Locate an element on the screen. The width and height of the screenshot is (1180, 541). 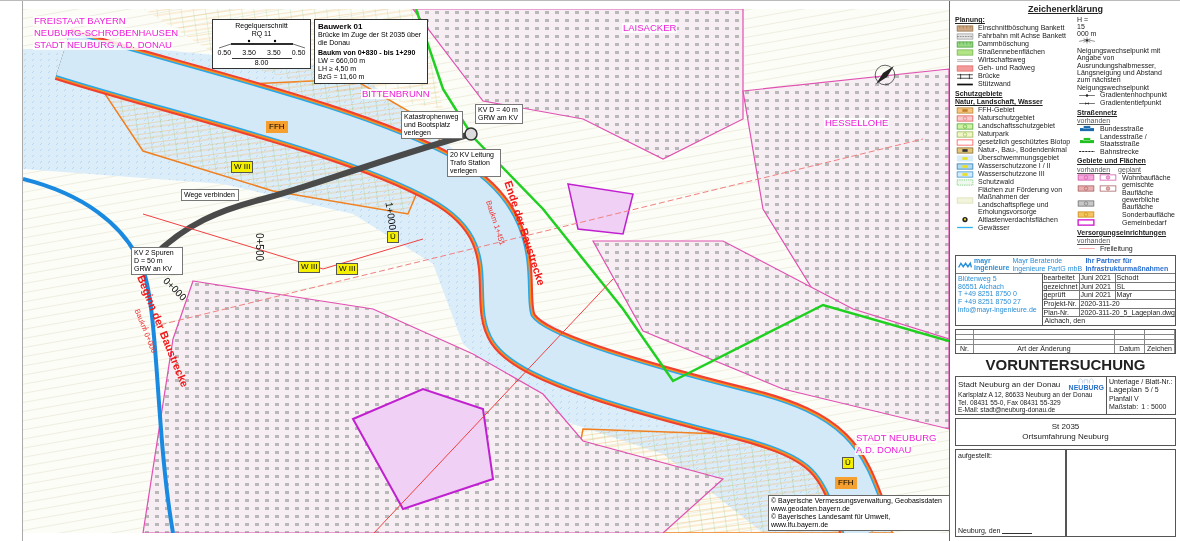
legend-title: Zeichenerklärung is located at coordinates (1065, 9).